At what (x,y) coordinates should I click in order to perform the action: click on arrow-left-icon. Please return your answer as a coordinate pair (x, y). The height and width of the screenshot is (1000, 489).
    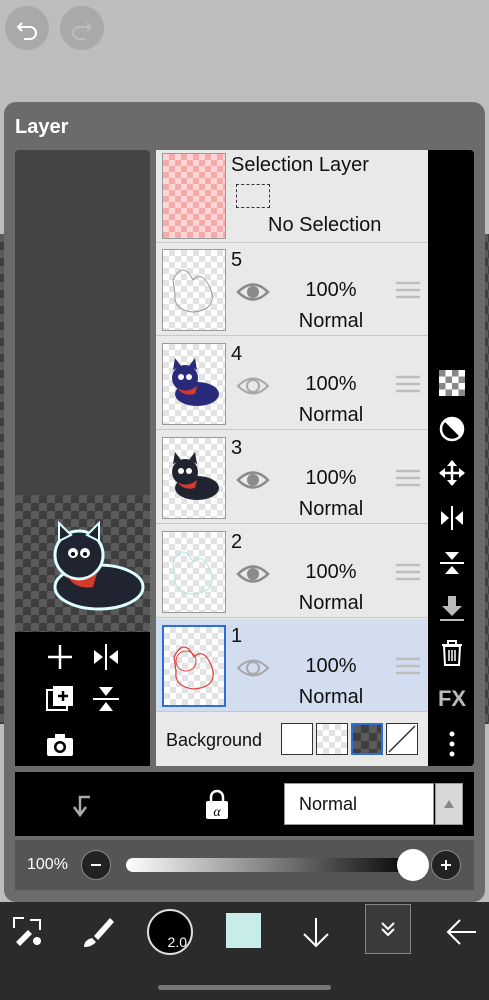
    Looking at the image, I should click on (461, 932).